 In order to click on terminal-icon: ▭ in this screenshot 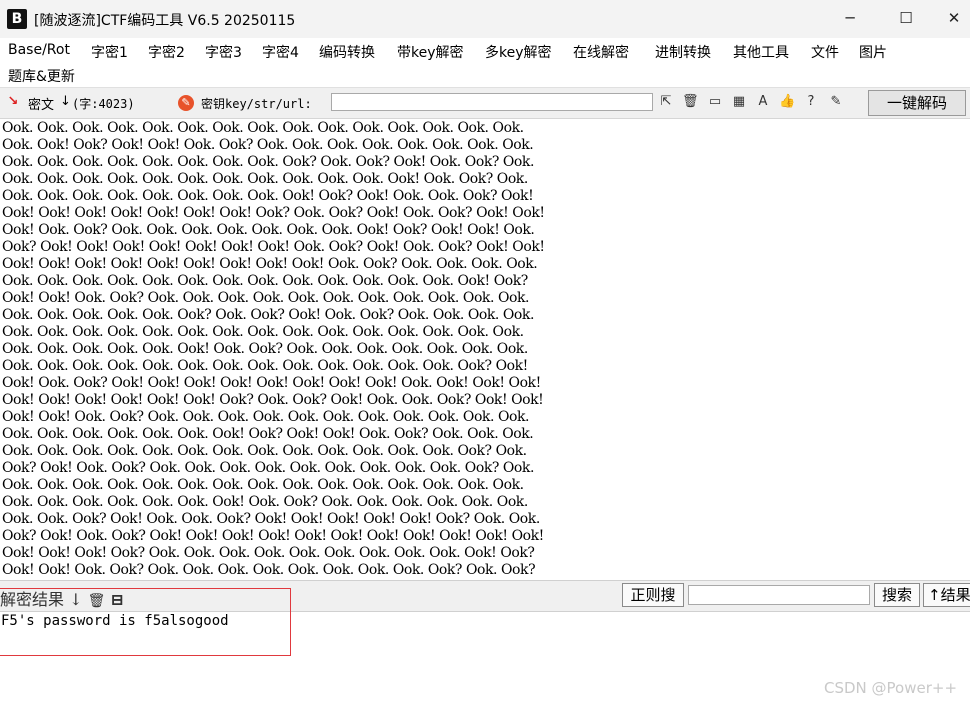, I will do `click(715, 102)`.